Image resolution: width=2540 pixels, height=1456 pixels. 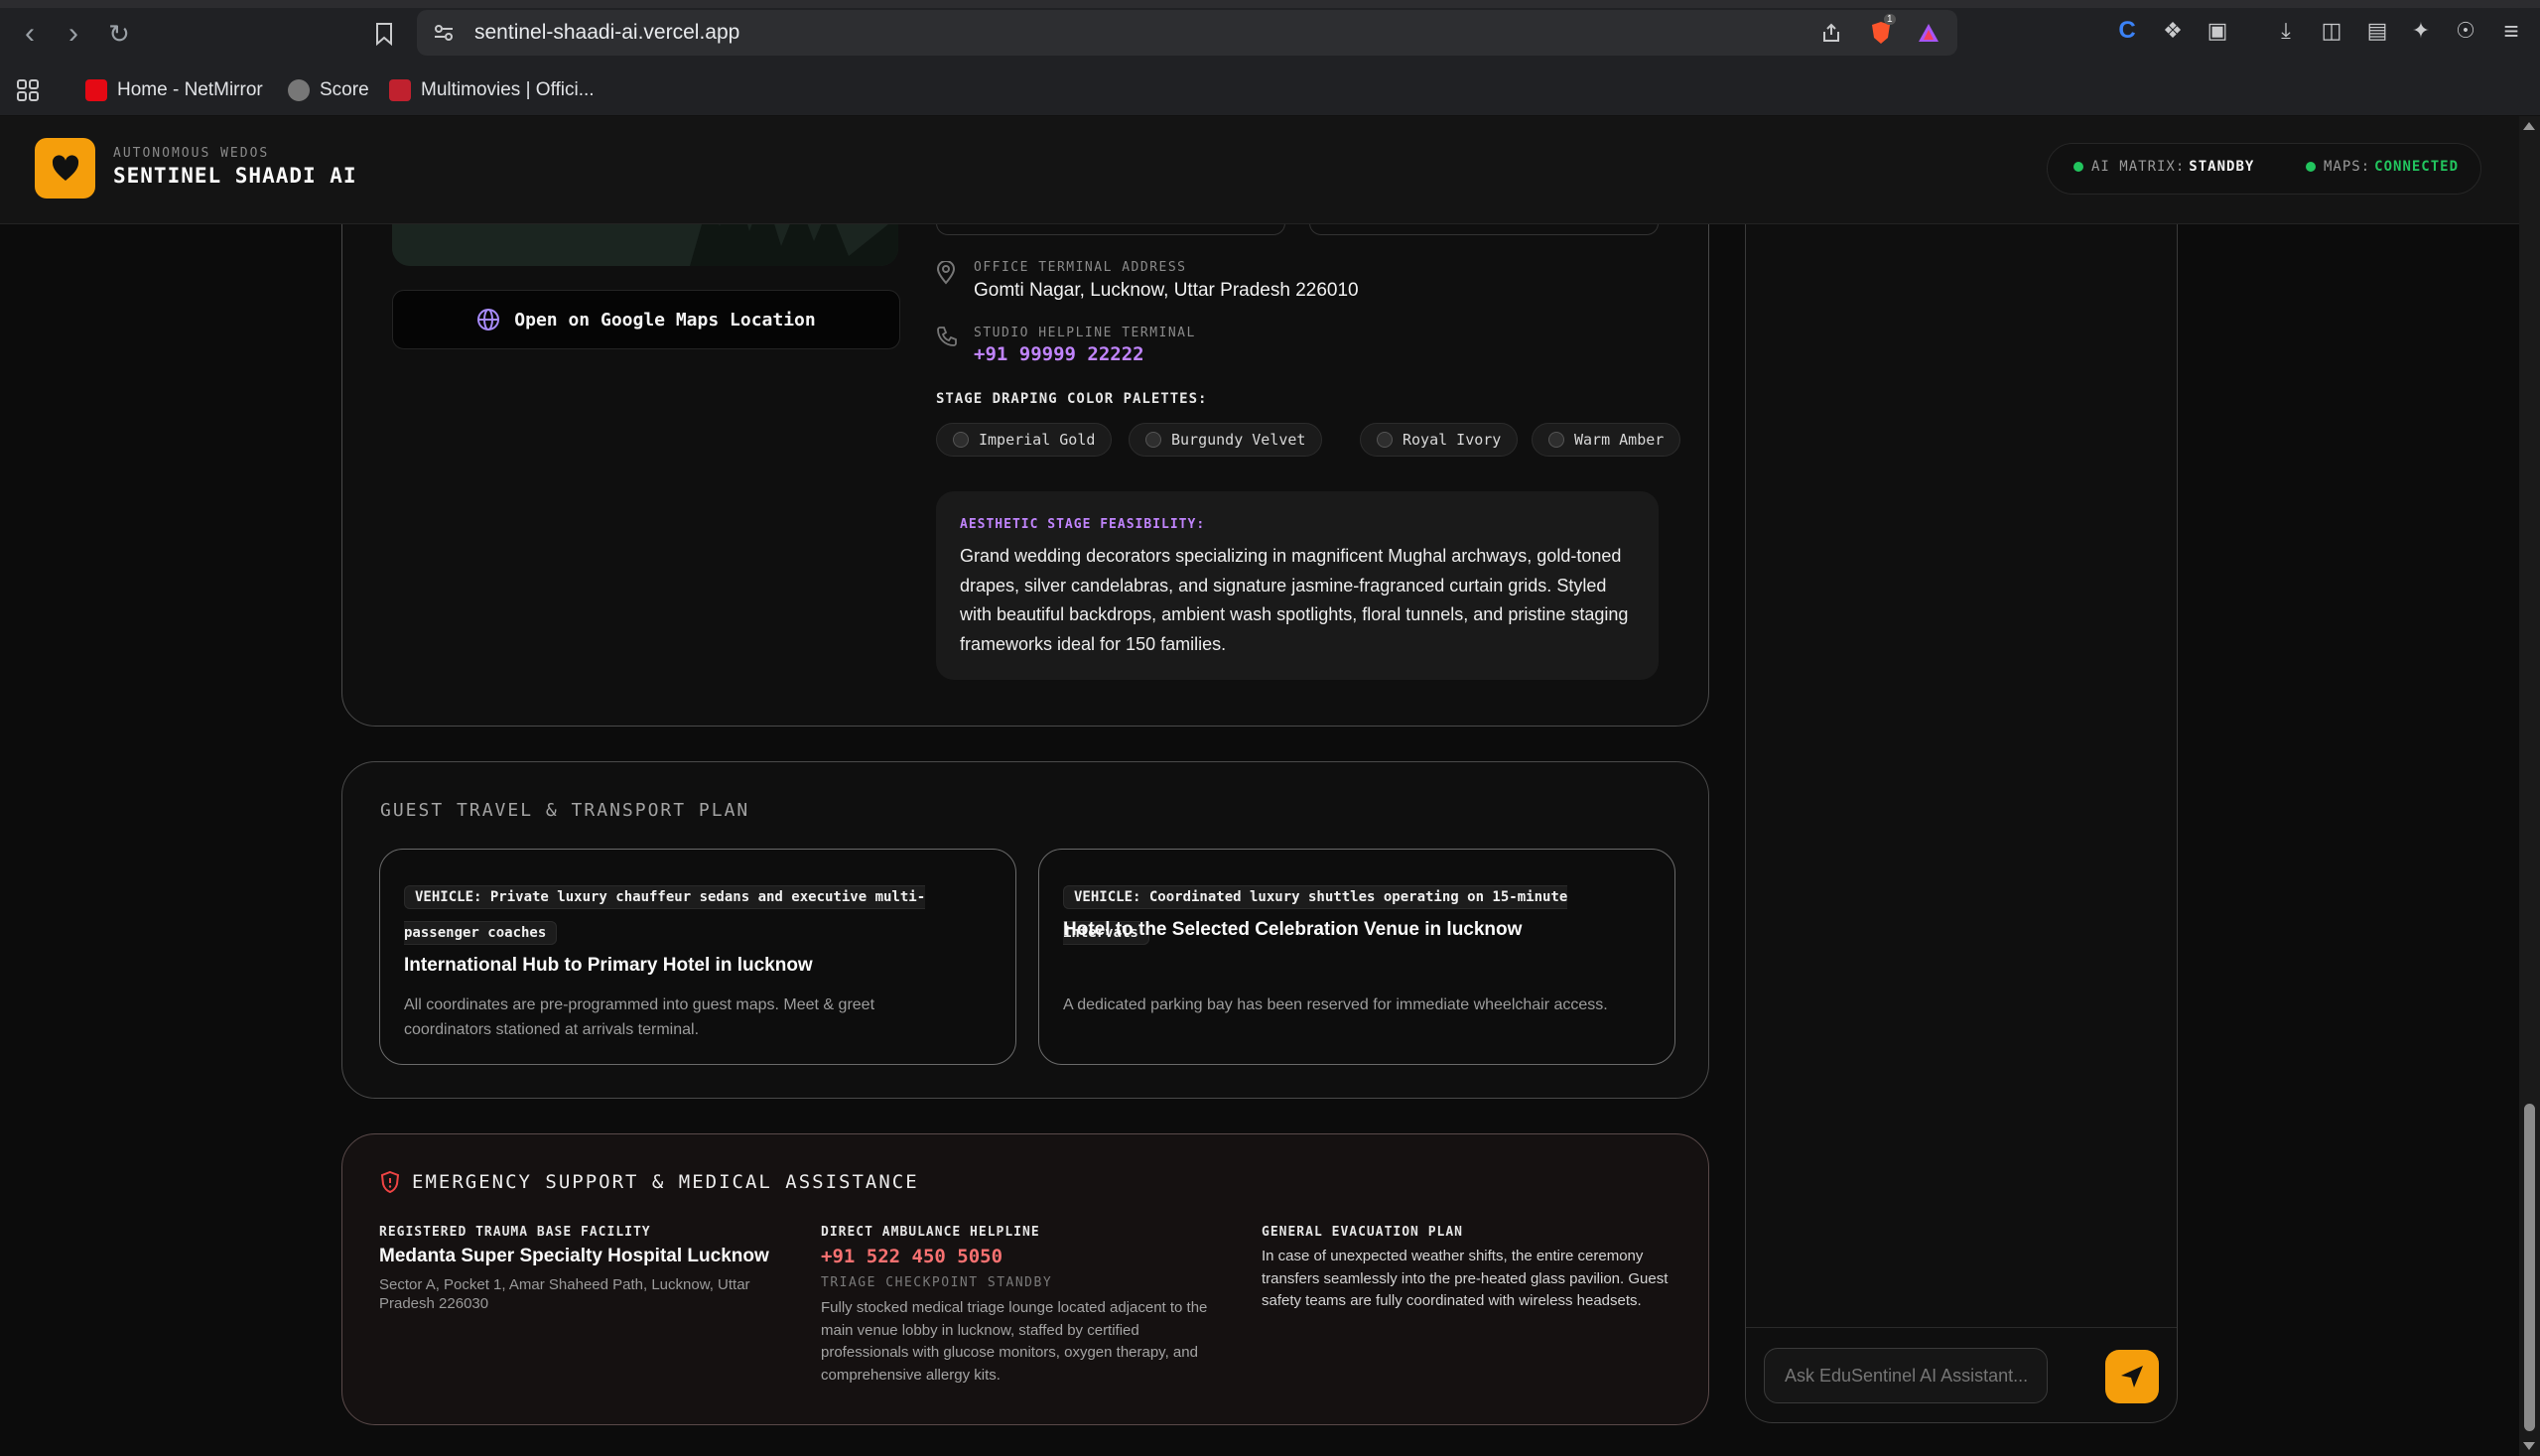 I want to click on vpn-icon: ☉, so click(x=2465, y=31).